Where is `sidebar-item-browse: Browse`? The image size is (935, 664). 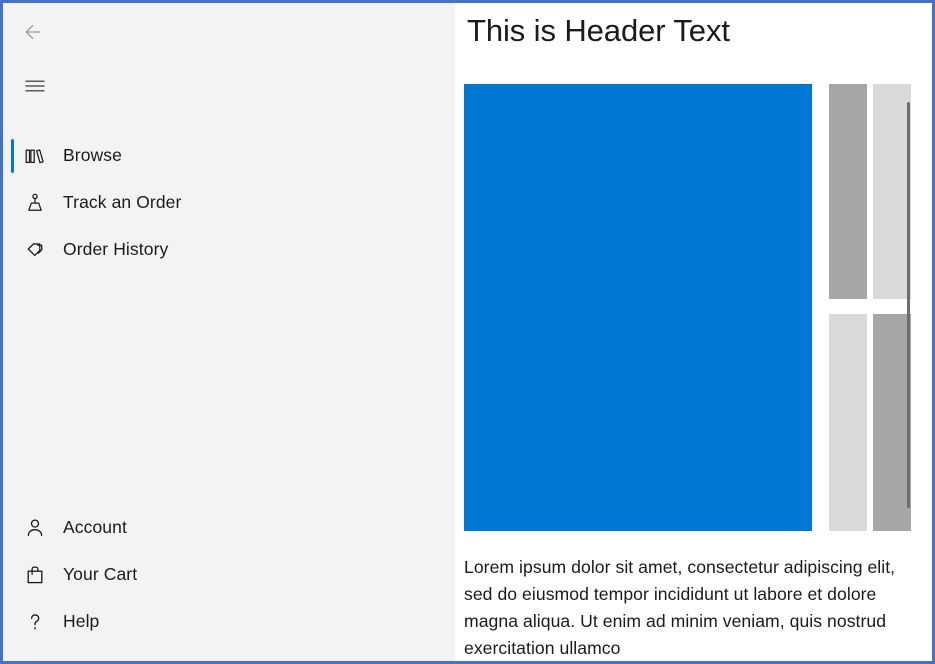
sidebar-item-browse: Browse is located at coordinates (229, 155).